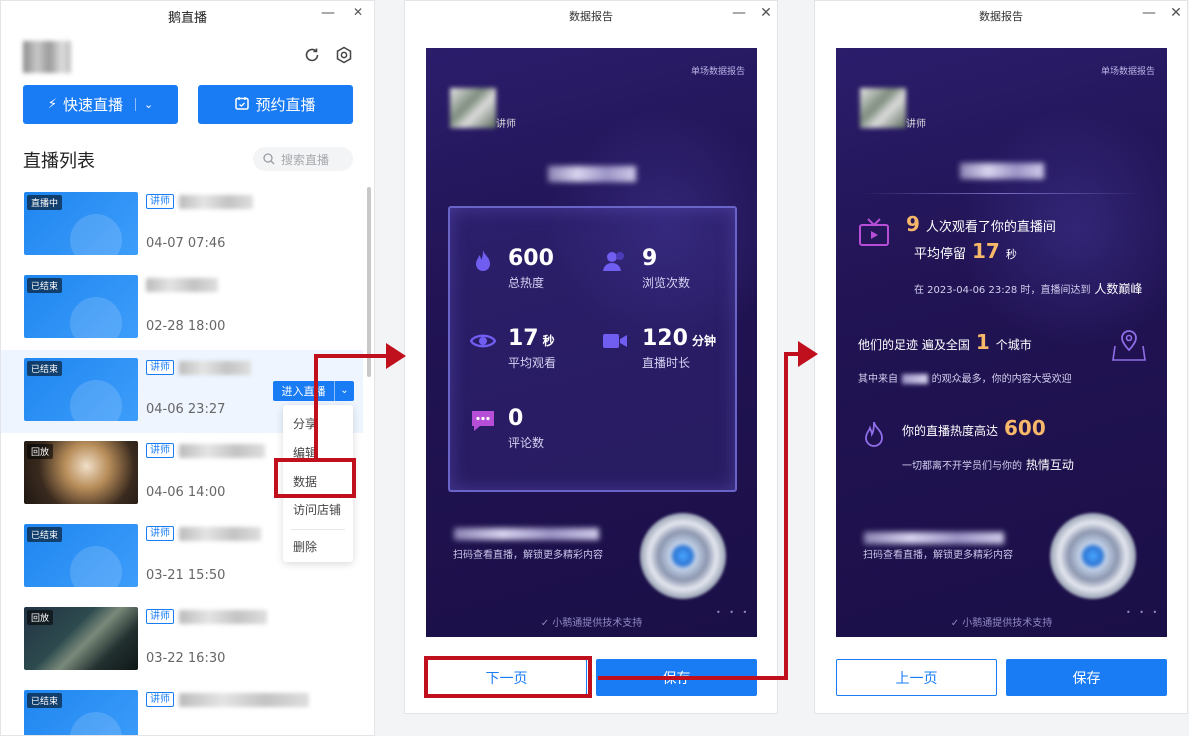 This screenshot has width=1189, height=736. Describe the element at coordinates (592, 349) in the screenshot. I see `stats-panel: 600 总热度 9 浏览次数 17 秒 平均观看 120 分钟 直播时长 0 评论数` at that location.